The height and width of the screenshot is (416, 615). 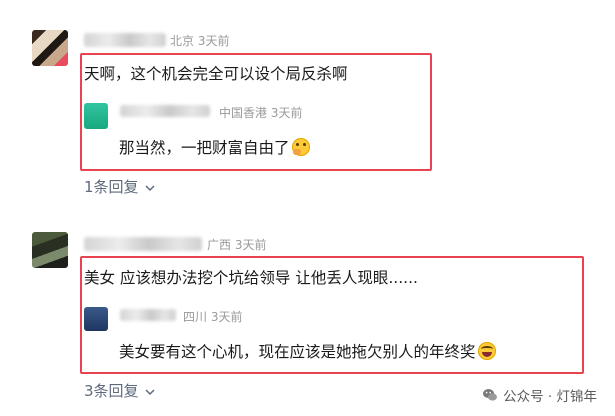 What do you see at coordinates (486, 351) in the screenshot?
I see `laughing-crying-face-icon` at bounding box center [486, 351].